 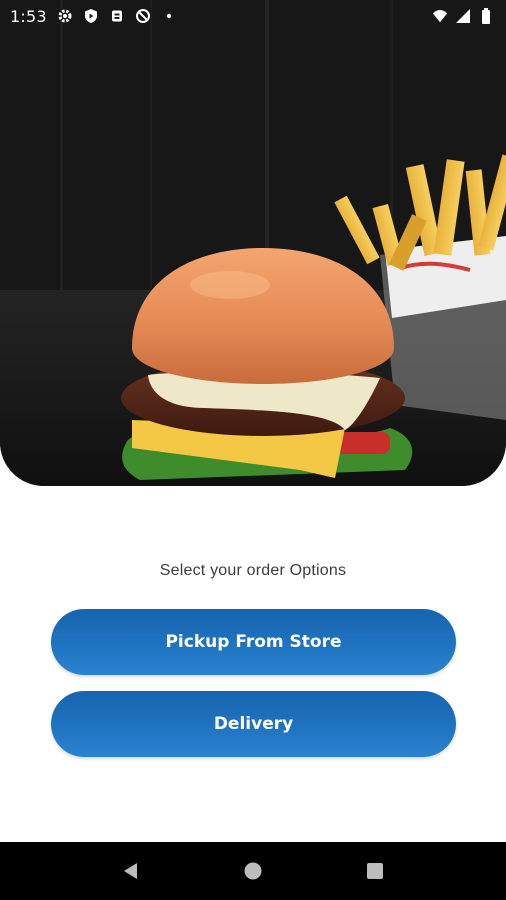 What do you see at coordinates (253, 16) in the screenshot?
I see `status-bar: 1:53` at bounding box center [253, 16].